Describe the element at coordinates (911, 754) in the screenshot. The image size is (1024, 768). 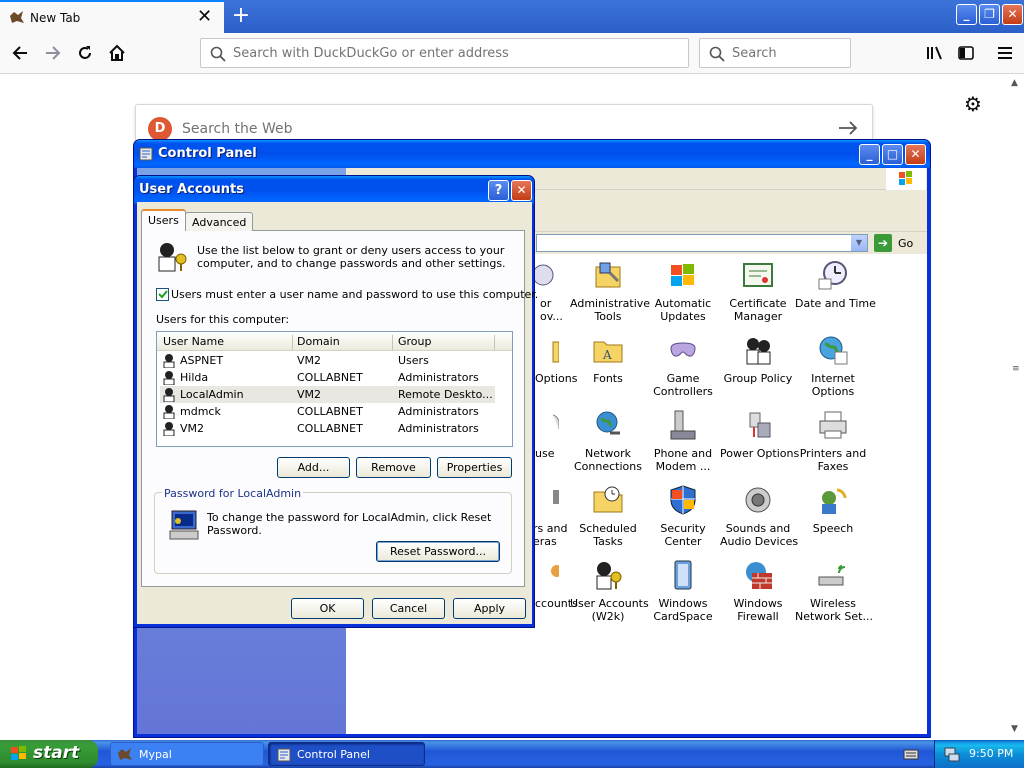
I see `keyboard-icon` at that location.